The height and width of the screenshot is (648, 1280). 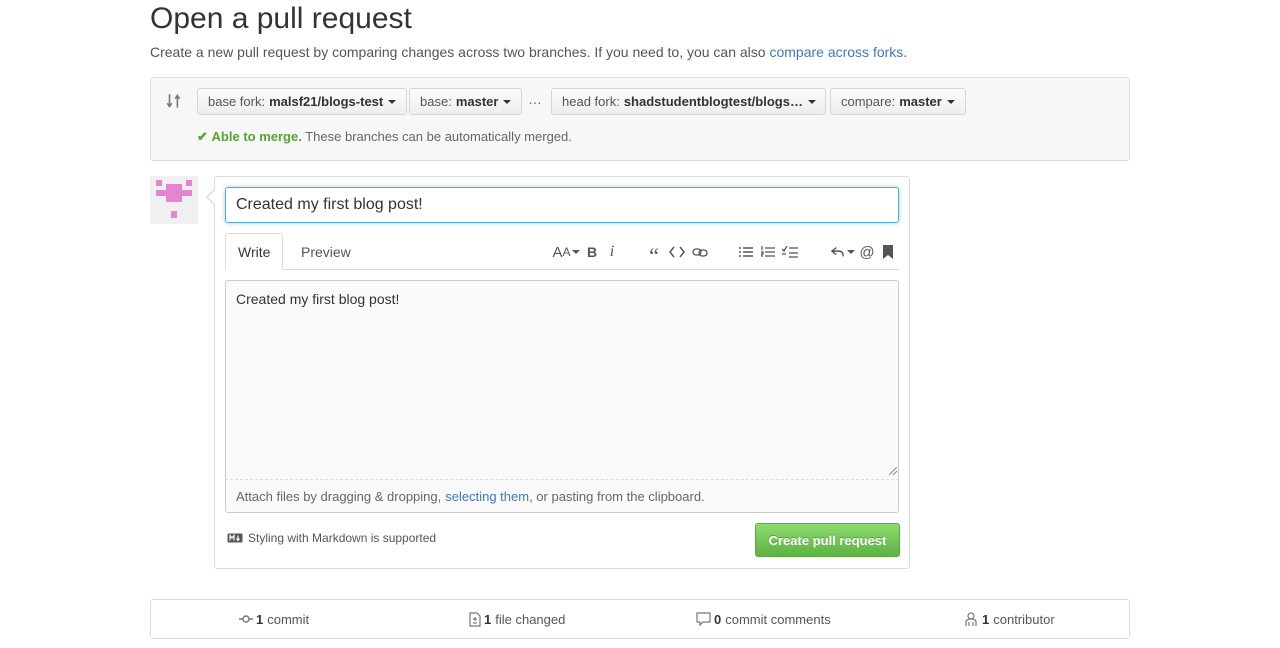 I want to click on base-fork-select: base fork: malsf21/blogs-test, so click(x=302, y=101).